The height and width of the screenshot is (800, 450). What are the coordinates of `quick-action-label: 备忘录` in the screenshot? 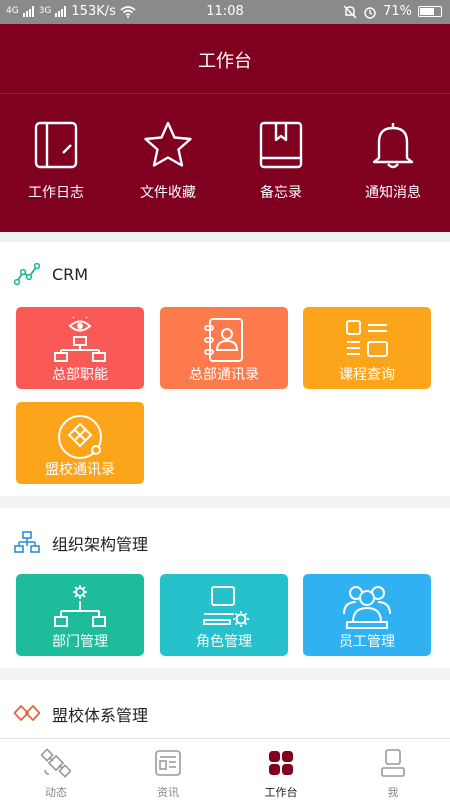 It's located at (281, 193).